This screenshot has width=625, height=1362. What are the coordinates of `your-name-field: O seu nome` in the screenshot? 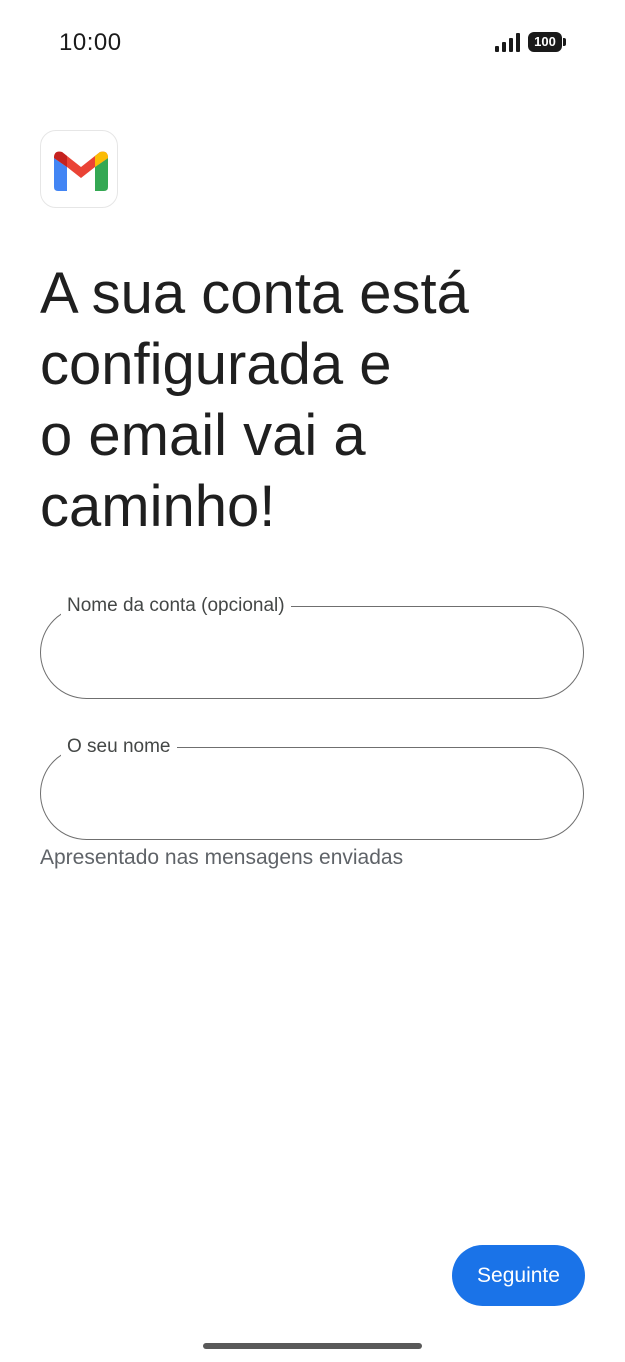 It's located at (312, 788).